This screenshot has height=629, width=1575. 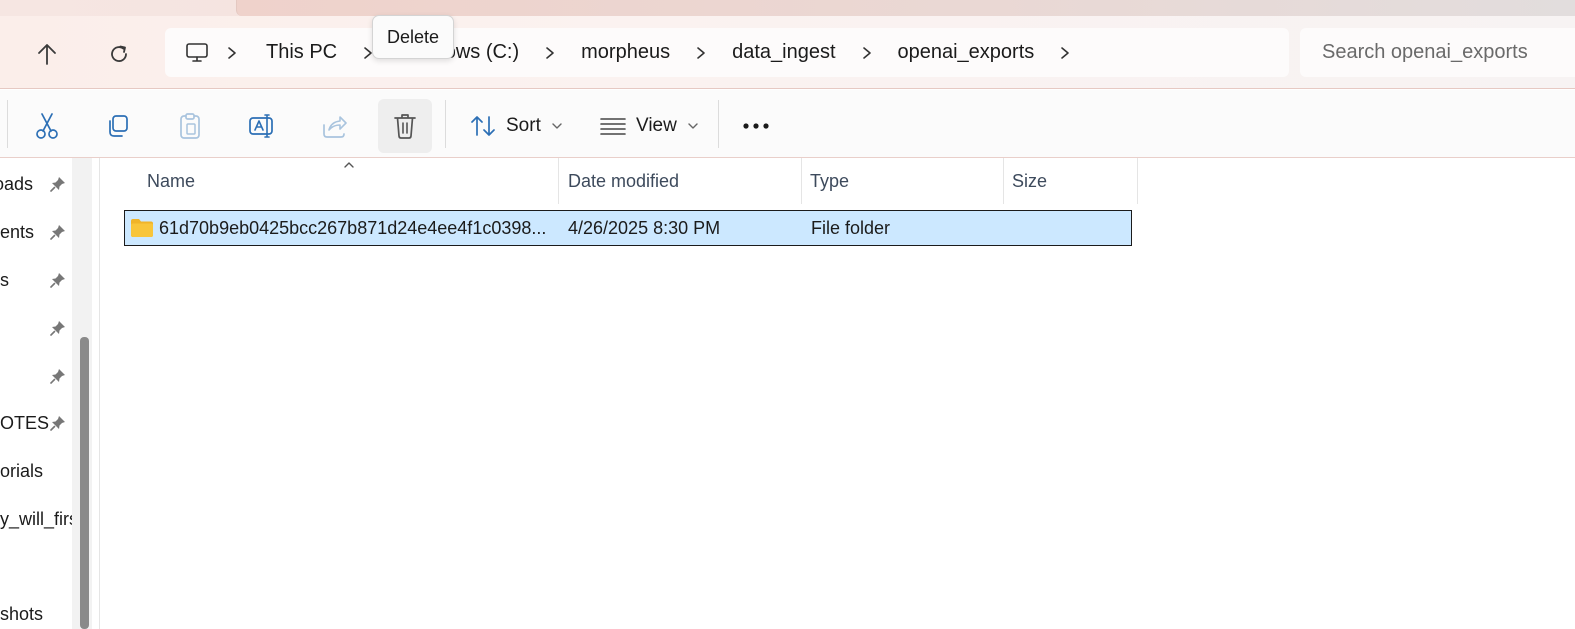 What do you see at coordinates (523, 125) in the screenshot?
I see `sort-label: Sort` at bounding box center [523, 125].